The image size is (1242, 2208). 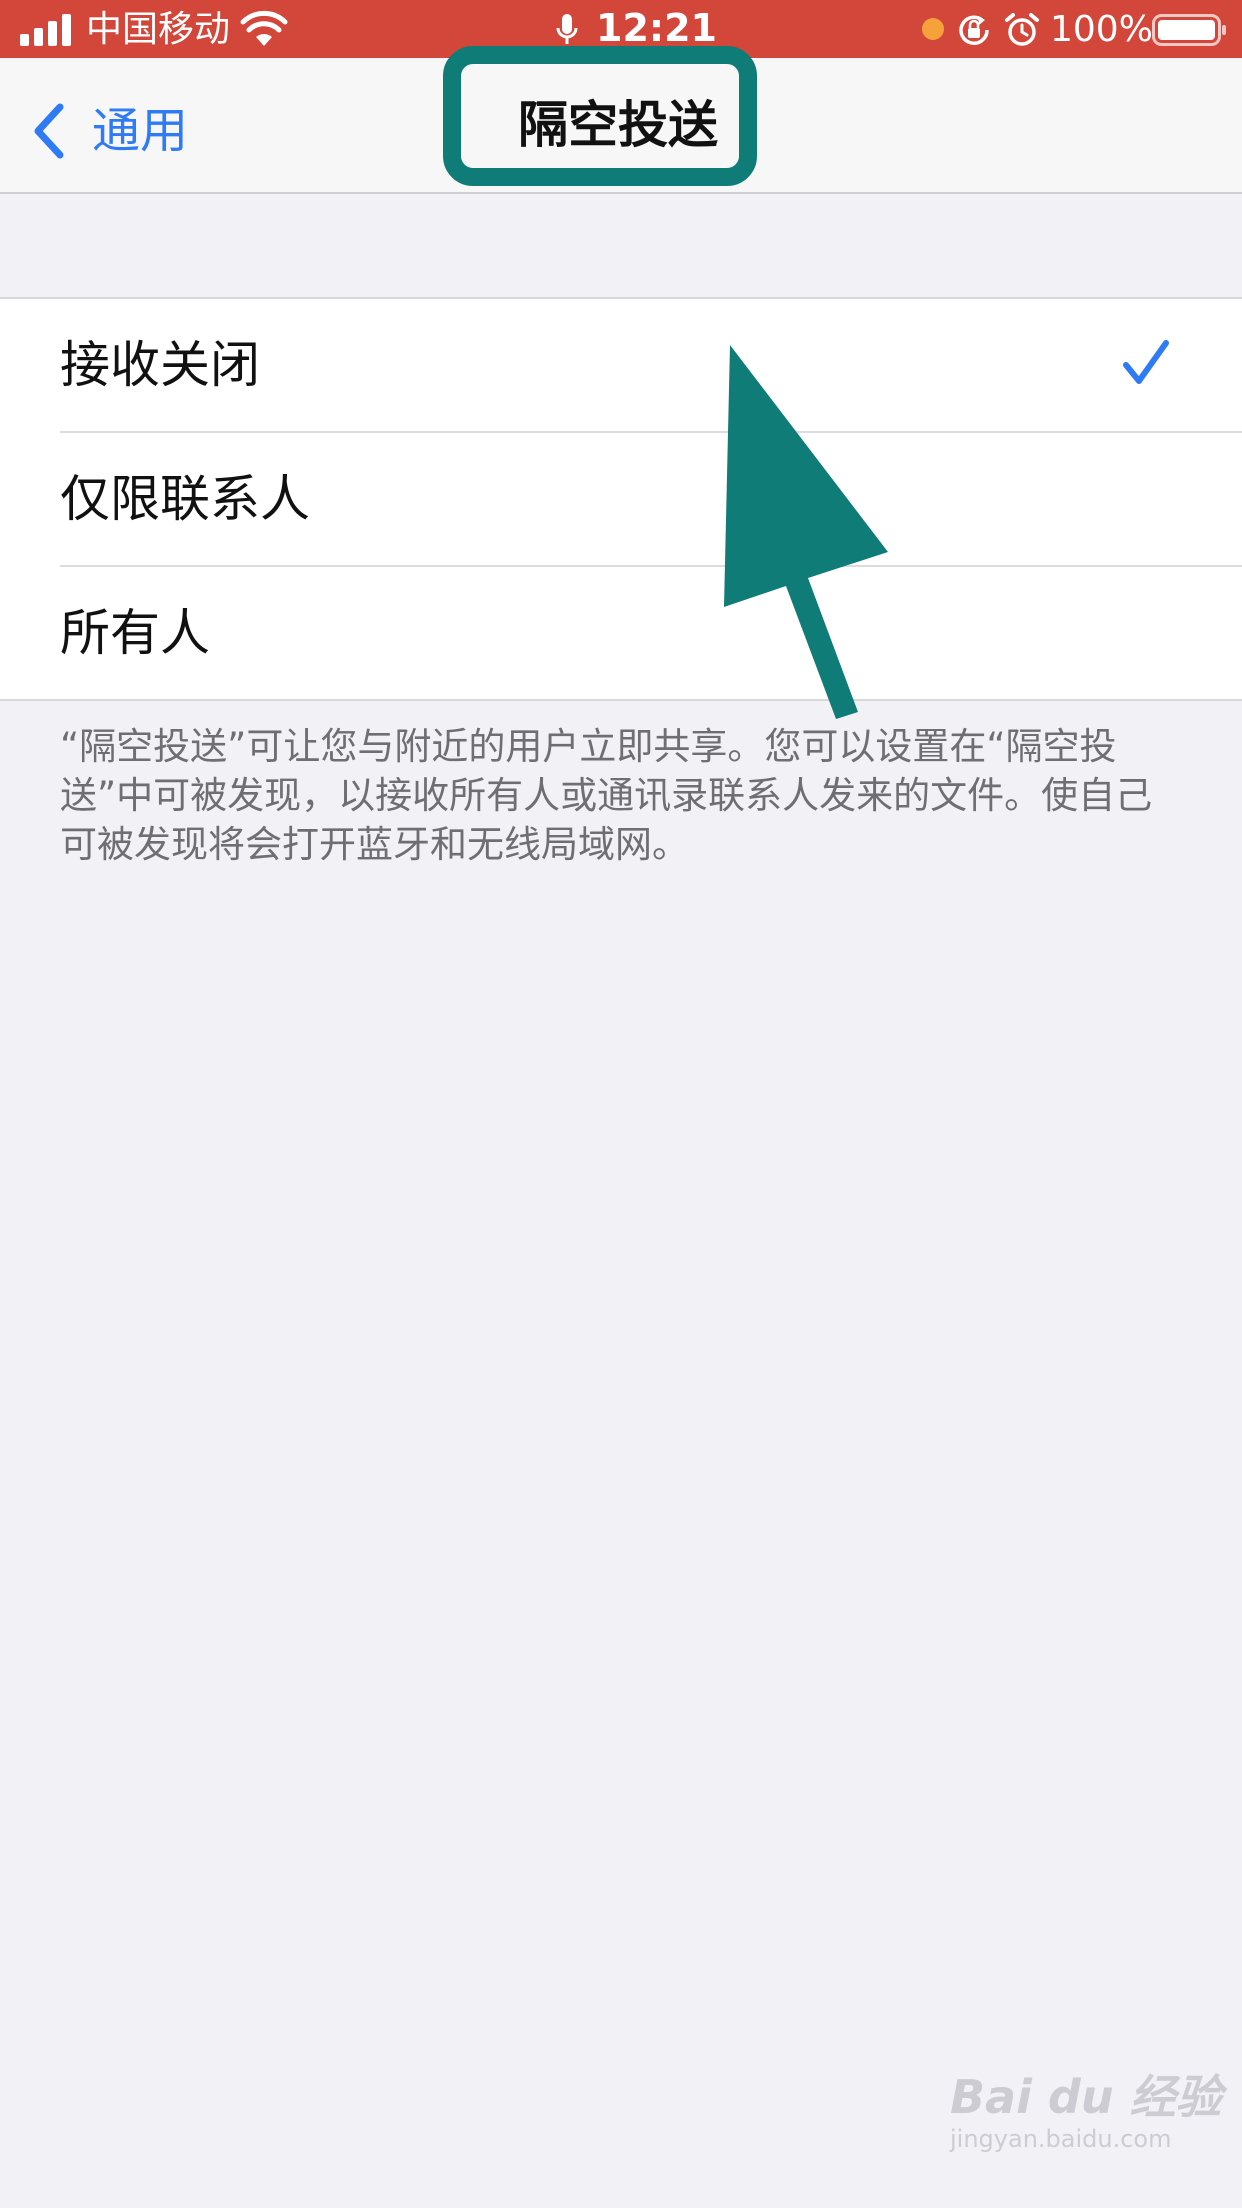 What do you see at coordinates (1146, 362) in the screenshot?
I see `checkmark-icon` at bounding box center [1146, 362].